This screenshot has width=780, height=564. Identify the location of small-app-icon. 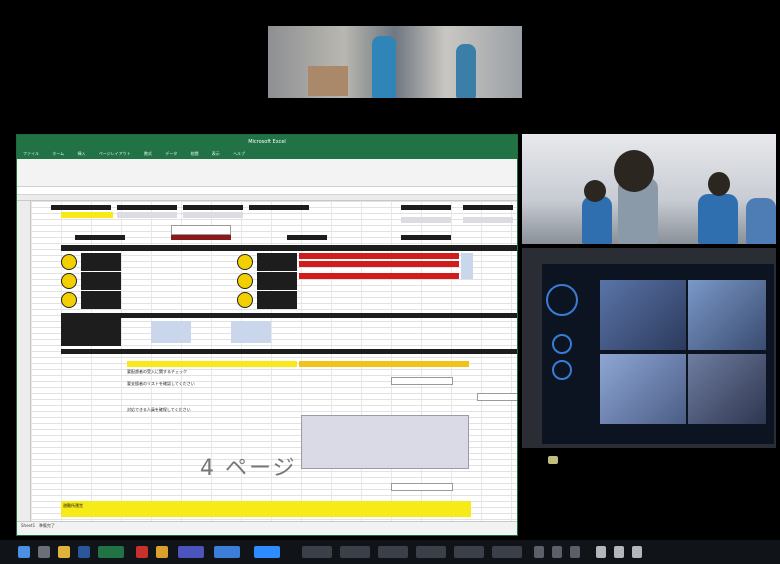
(553, 460).